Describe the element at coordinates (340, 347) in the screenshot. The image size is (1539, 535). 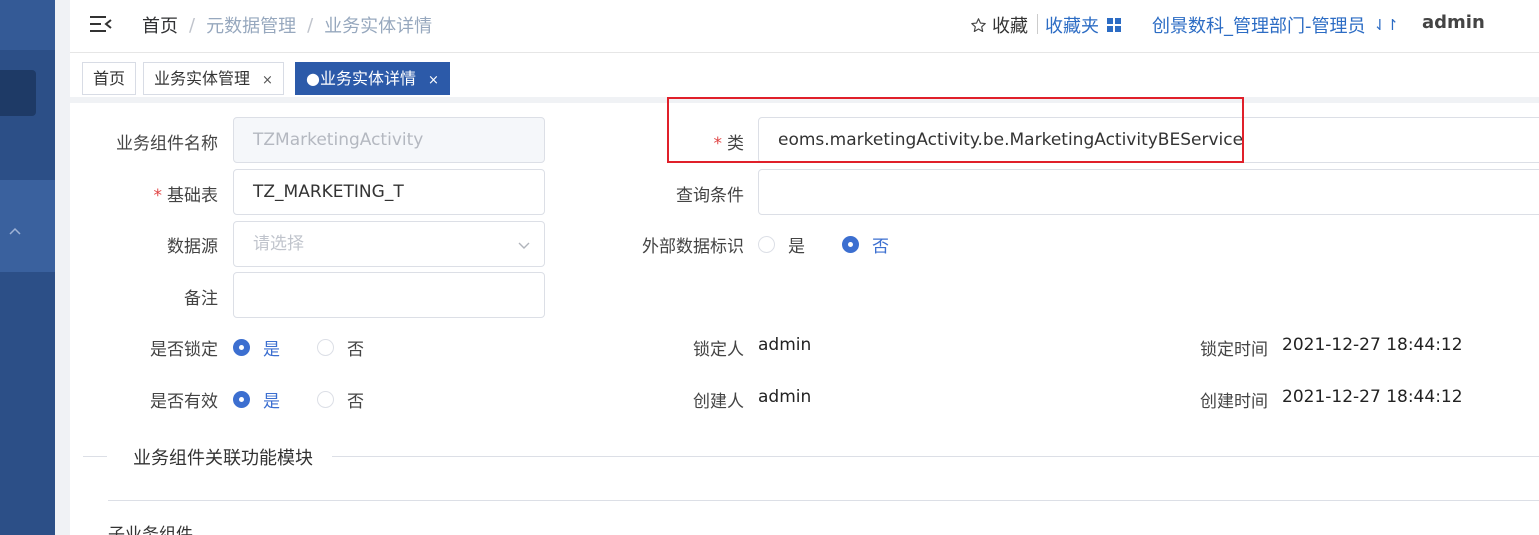
I see `locked-no-radio: 否` at that location.